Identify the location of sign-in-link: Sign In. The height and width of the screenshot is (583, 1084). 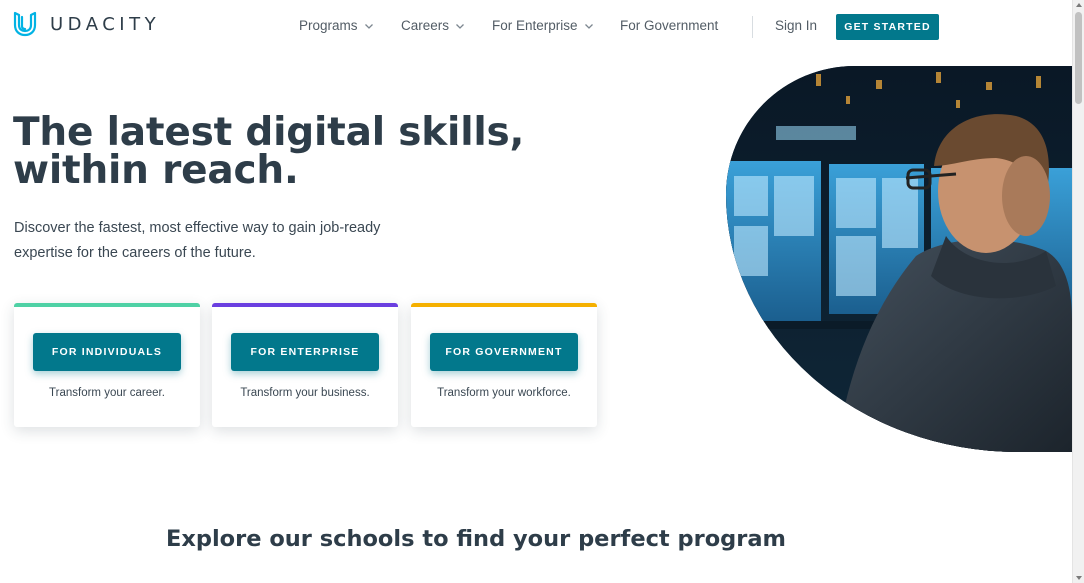
(796, 25).